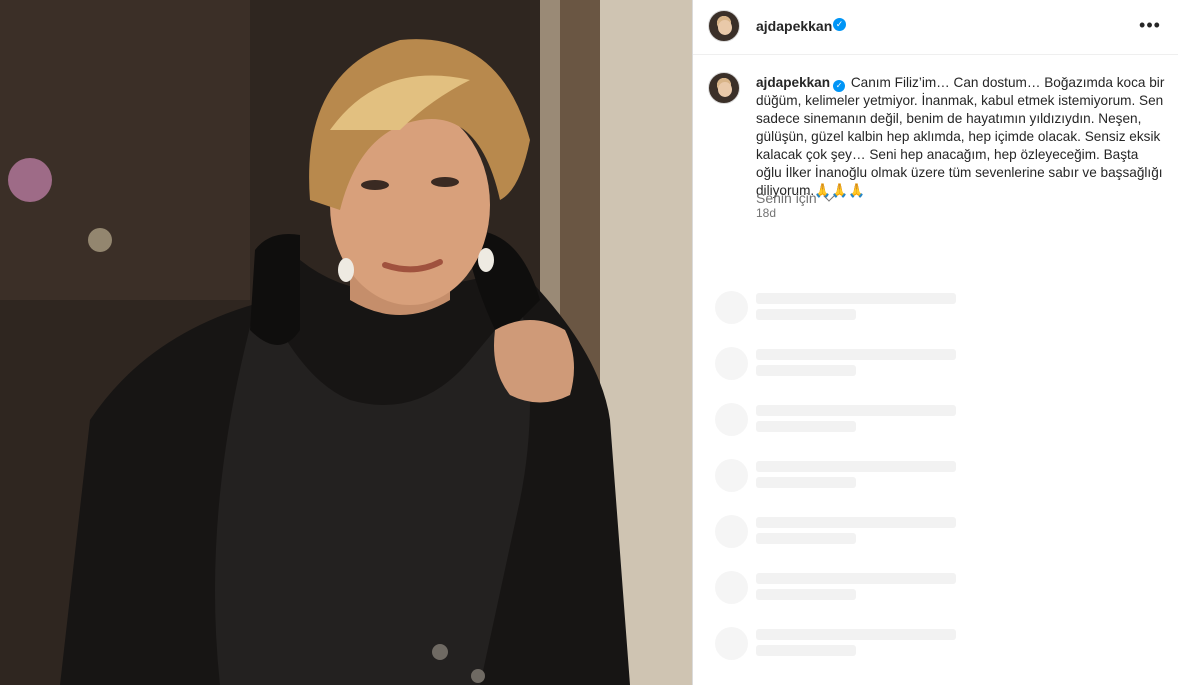 Image resolution: width=1178 pixels, height=685 pixels. I want to click on verified-badge-icon: ✓, so click(839, 24).